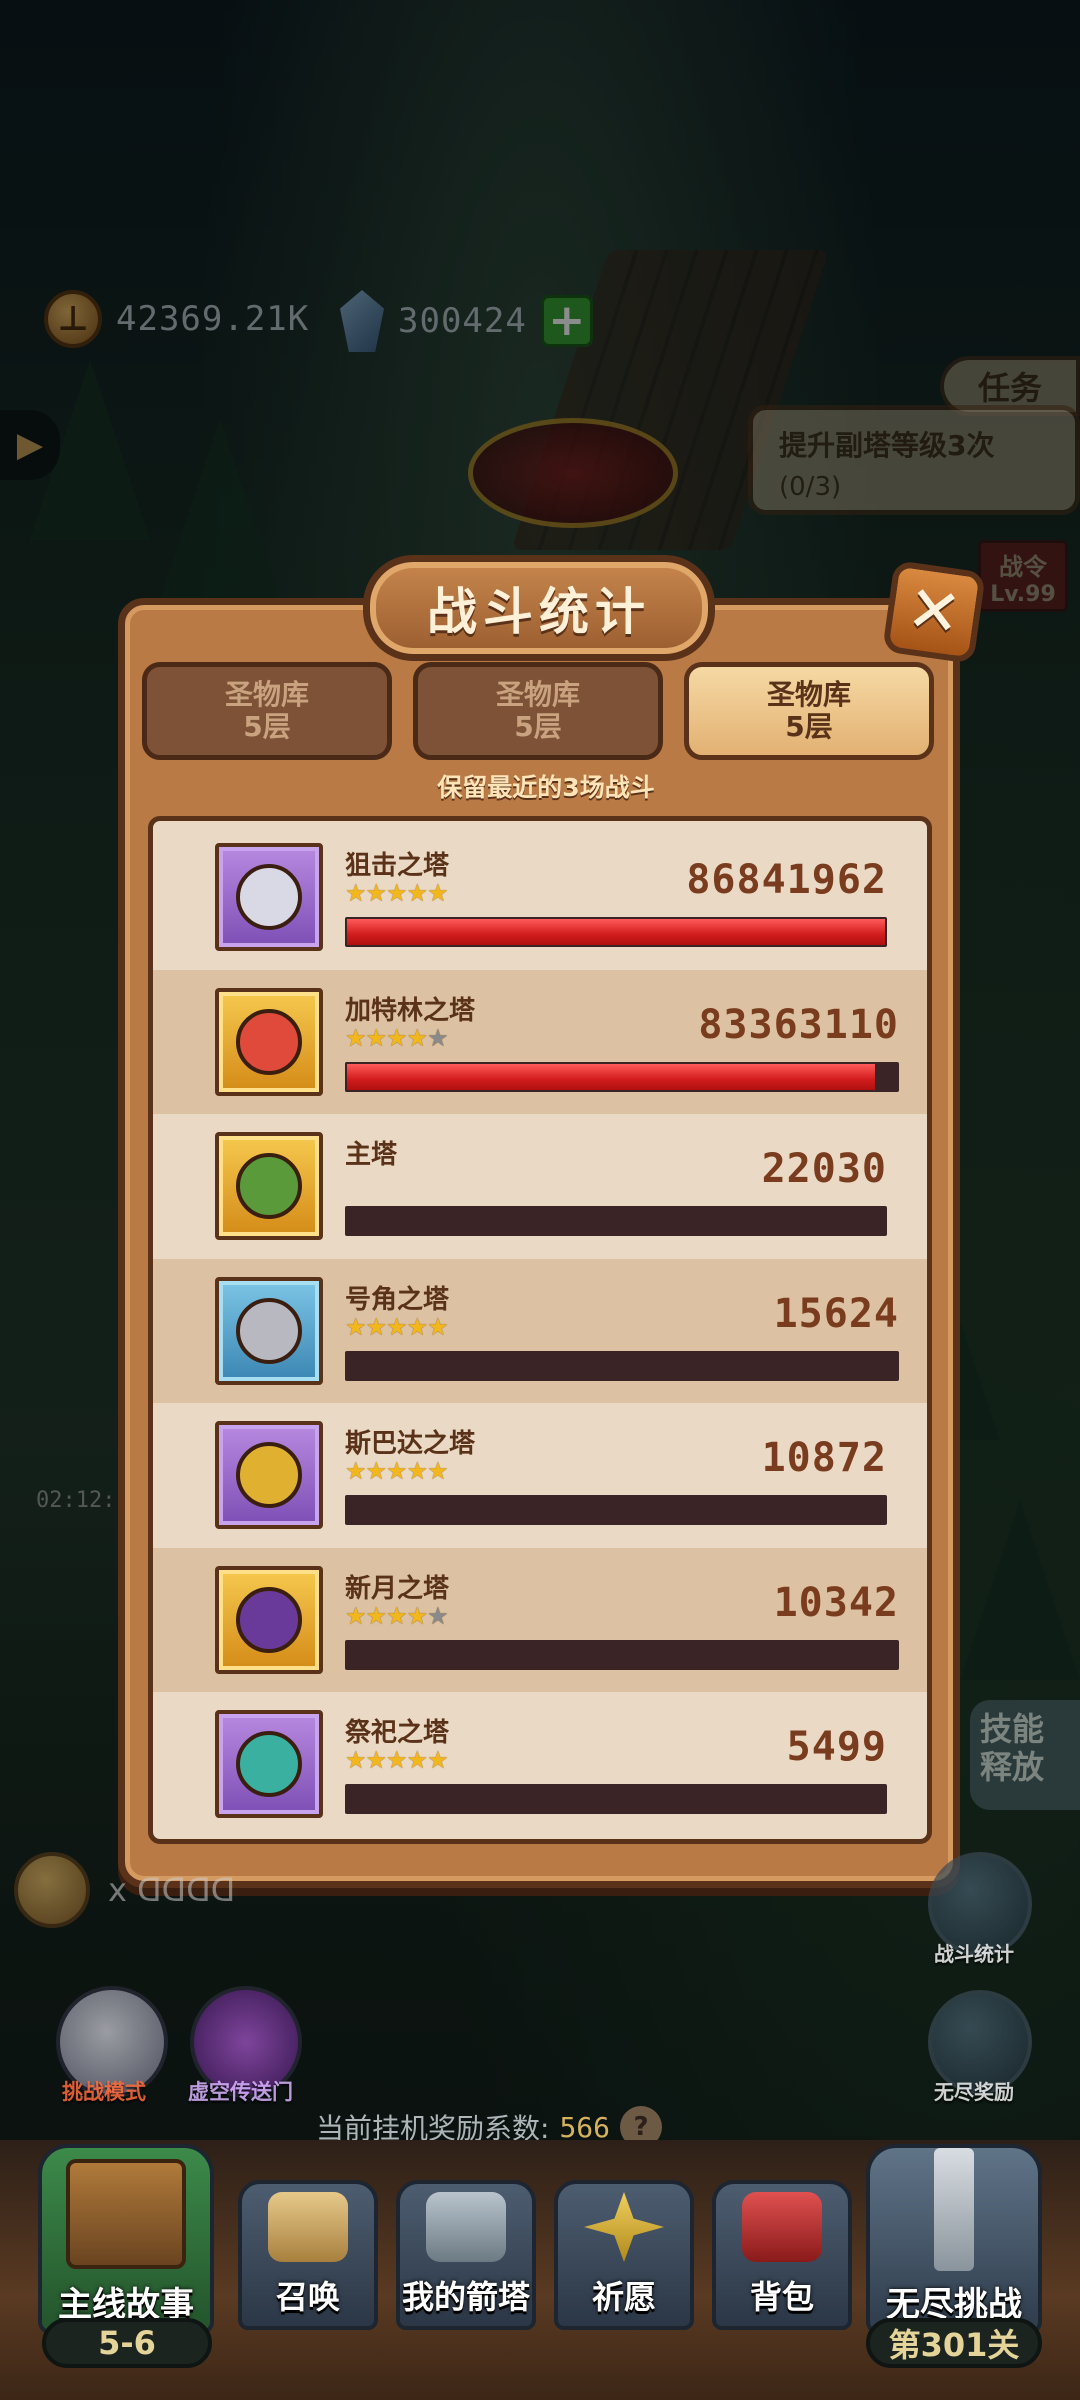 This screenshot has height=2400, width=1080. Describe the element at coordinates (397, 1733) in the screenshot. I see `tower-name: 祭祀之塔` at that location.